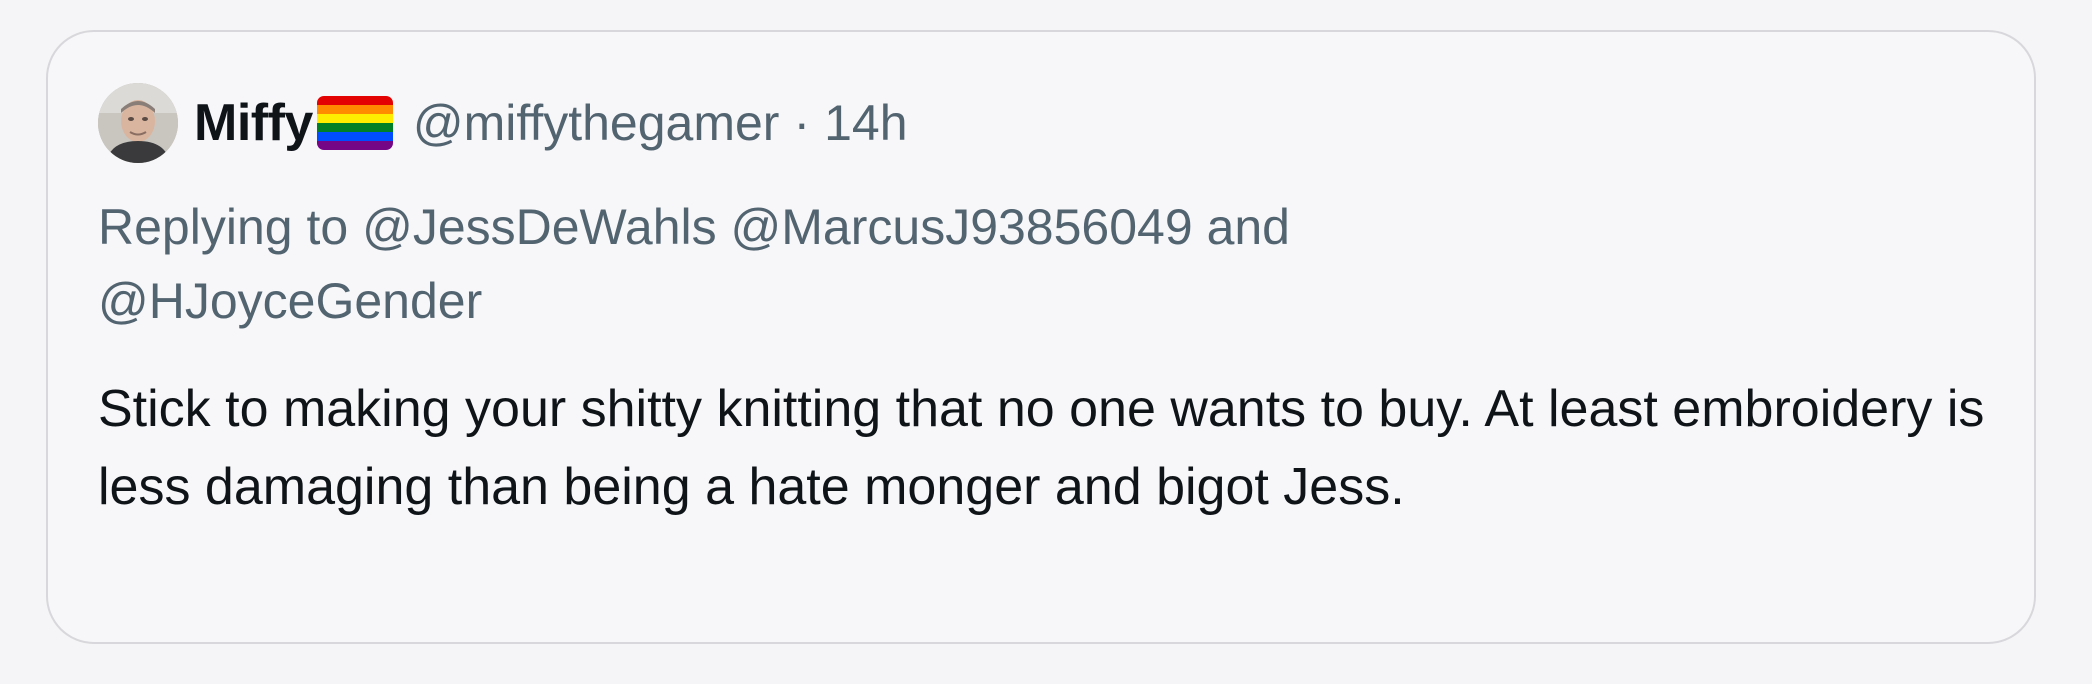 The width and height of the screenshot is (2092, 684). Describe the element at coordinates (223, 227) in the screenshot. I see `replying-prefix: Replying to` at that location.